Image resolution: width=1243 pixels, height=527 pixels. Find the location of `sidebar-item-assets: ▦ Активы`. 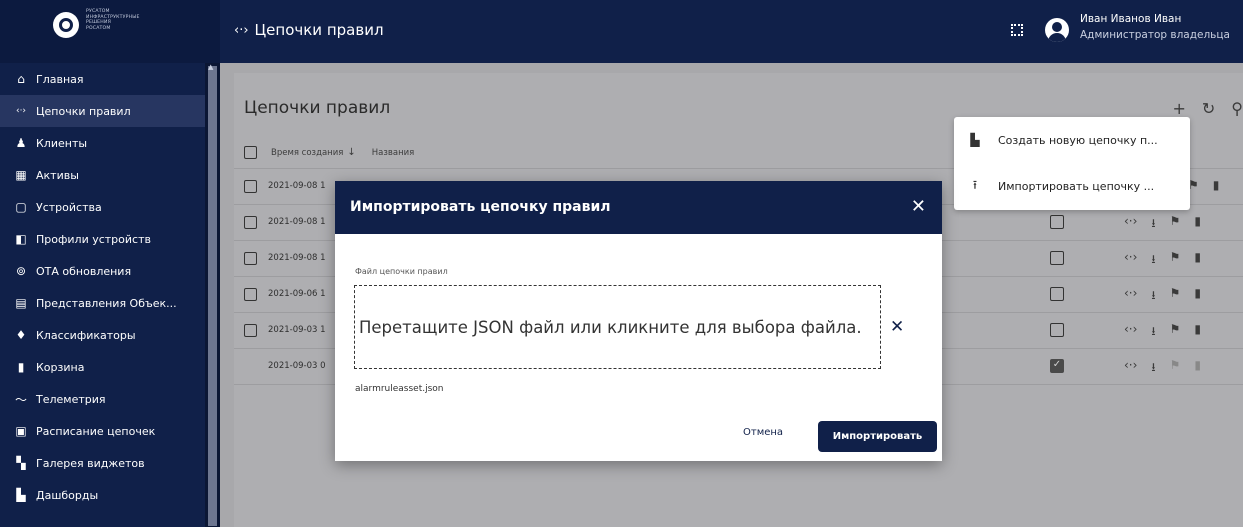

sidebar-item-assets: ▦ Активы is located at coordinates (102, 175).